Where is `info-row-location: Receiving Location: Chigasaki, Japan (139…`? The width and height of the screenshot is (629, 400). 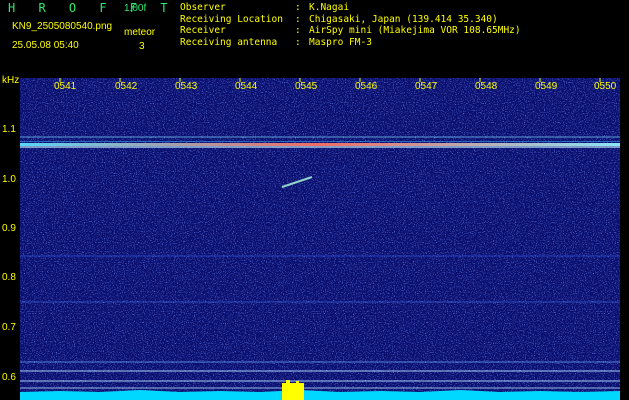 info-row-location: Receiving Location: Chigasaki, Japan (139… is located at coordinates (350, 20).